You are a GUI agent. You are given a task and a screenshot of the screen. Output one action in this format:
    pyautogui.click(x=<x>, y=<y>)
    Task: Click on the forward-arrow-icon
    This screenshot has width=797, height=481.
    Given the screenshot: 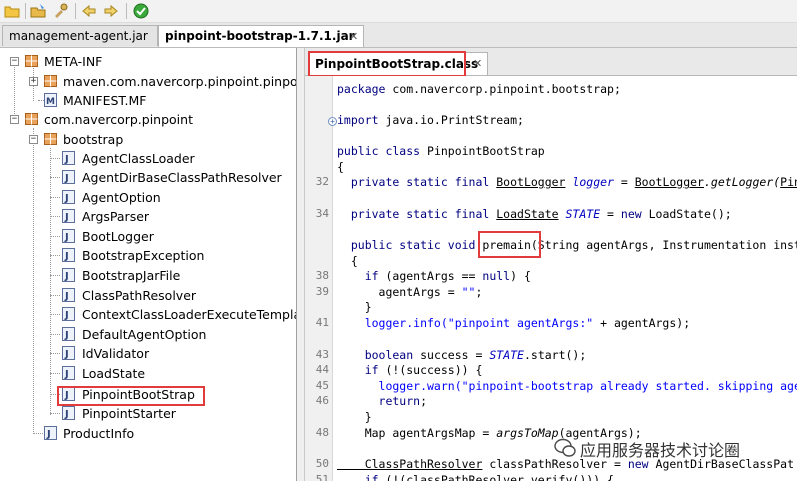 What is the action you would take?
    pyautogui.click(x=111, y=11)
    